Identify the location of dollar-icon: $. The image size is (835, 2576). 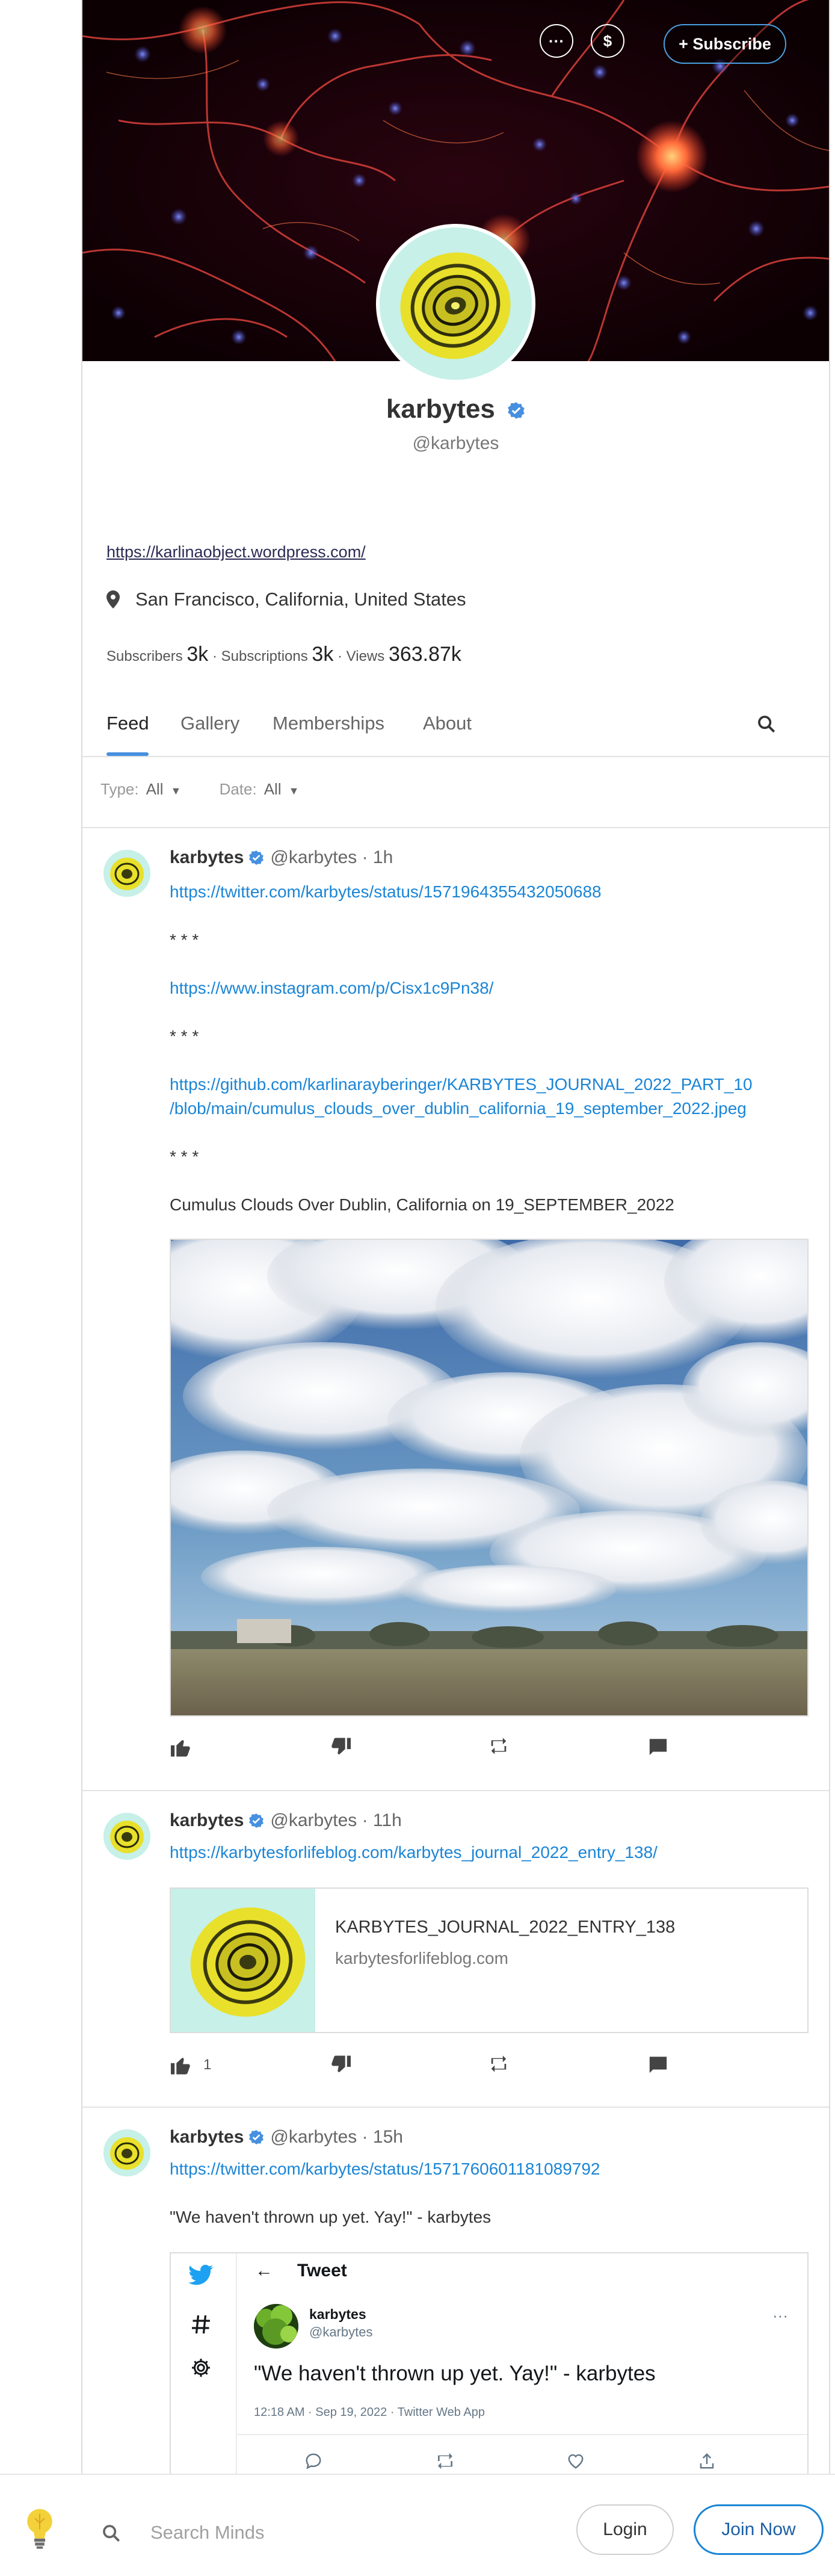
(607, 40).